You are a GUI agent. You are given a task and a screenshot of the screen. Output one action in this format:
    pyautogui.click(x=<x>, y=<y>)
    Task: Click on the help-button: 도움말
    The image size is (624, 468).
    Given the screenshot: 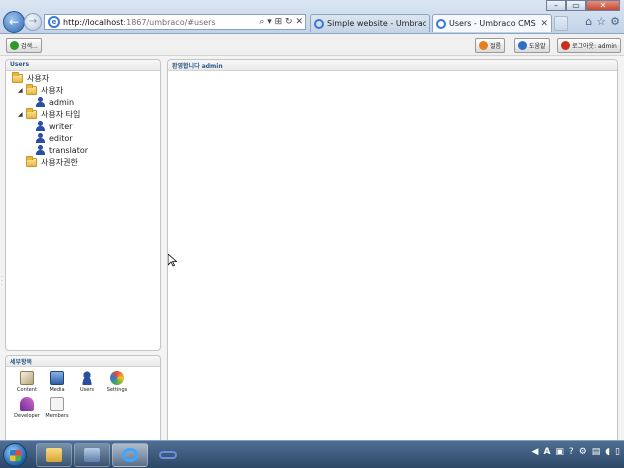 What is the action you would take?
    pyautogui.click(x=532, y=45)
    